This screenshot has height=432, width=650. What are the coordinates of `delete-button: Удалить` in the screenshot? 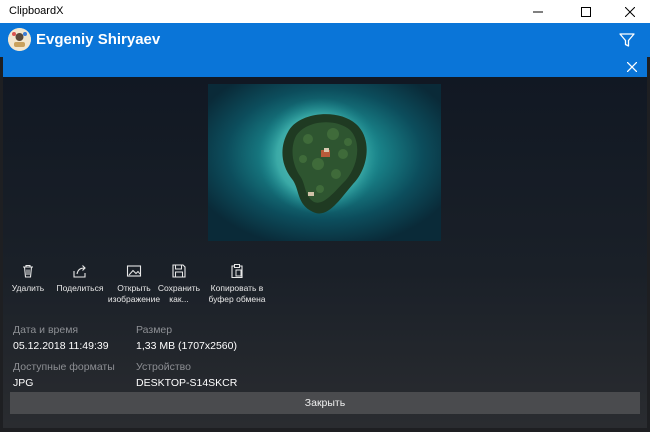 It's located at (28, 278).